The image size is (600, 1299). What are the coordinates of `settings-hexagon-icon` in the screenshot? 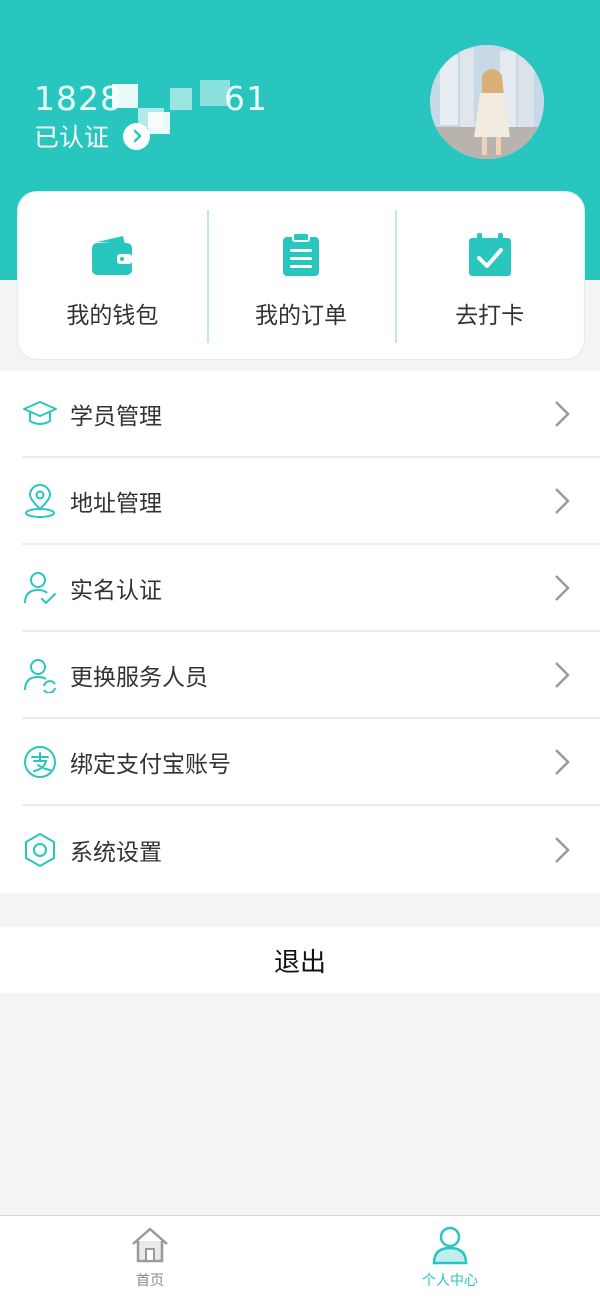 It's located at (40, 849).